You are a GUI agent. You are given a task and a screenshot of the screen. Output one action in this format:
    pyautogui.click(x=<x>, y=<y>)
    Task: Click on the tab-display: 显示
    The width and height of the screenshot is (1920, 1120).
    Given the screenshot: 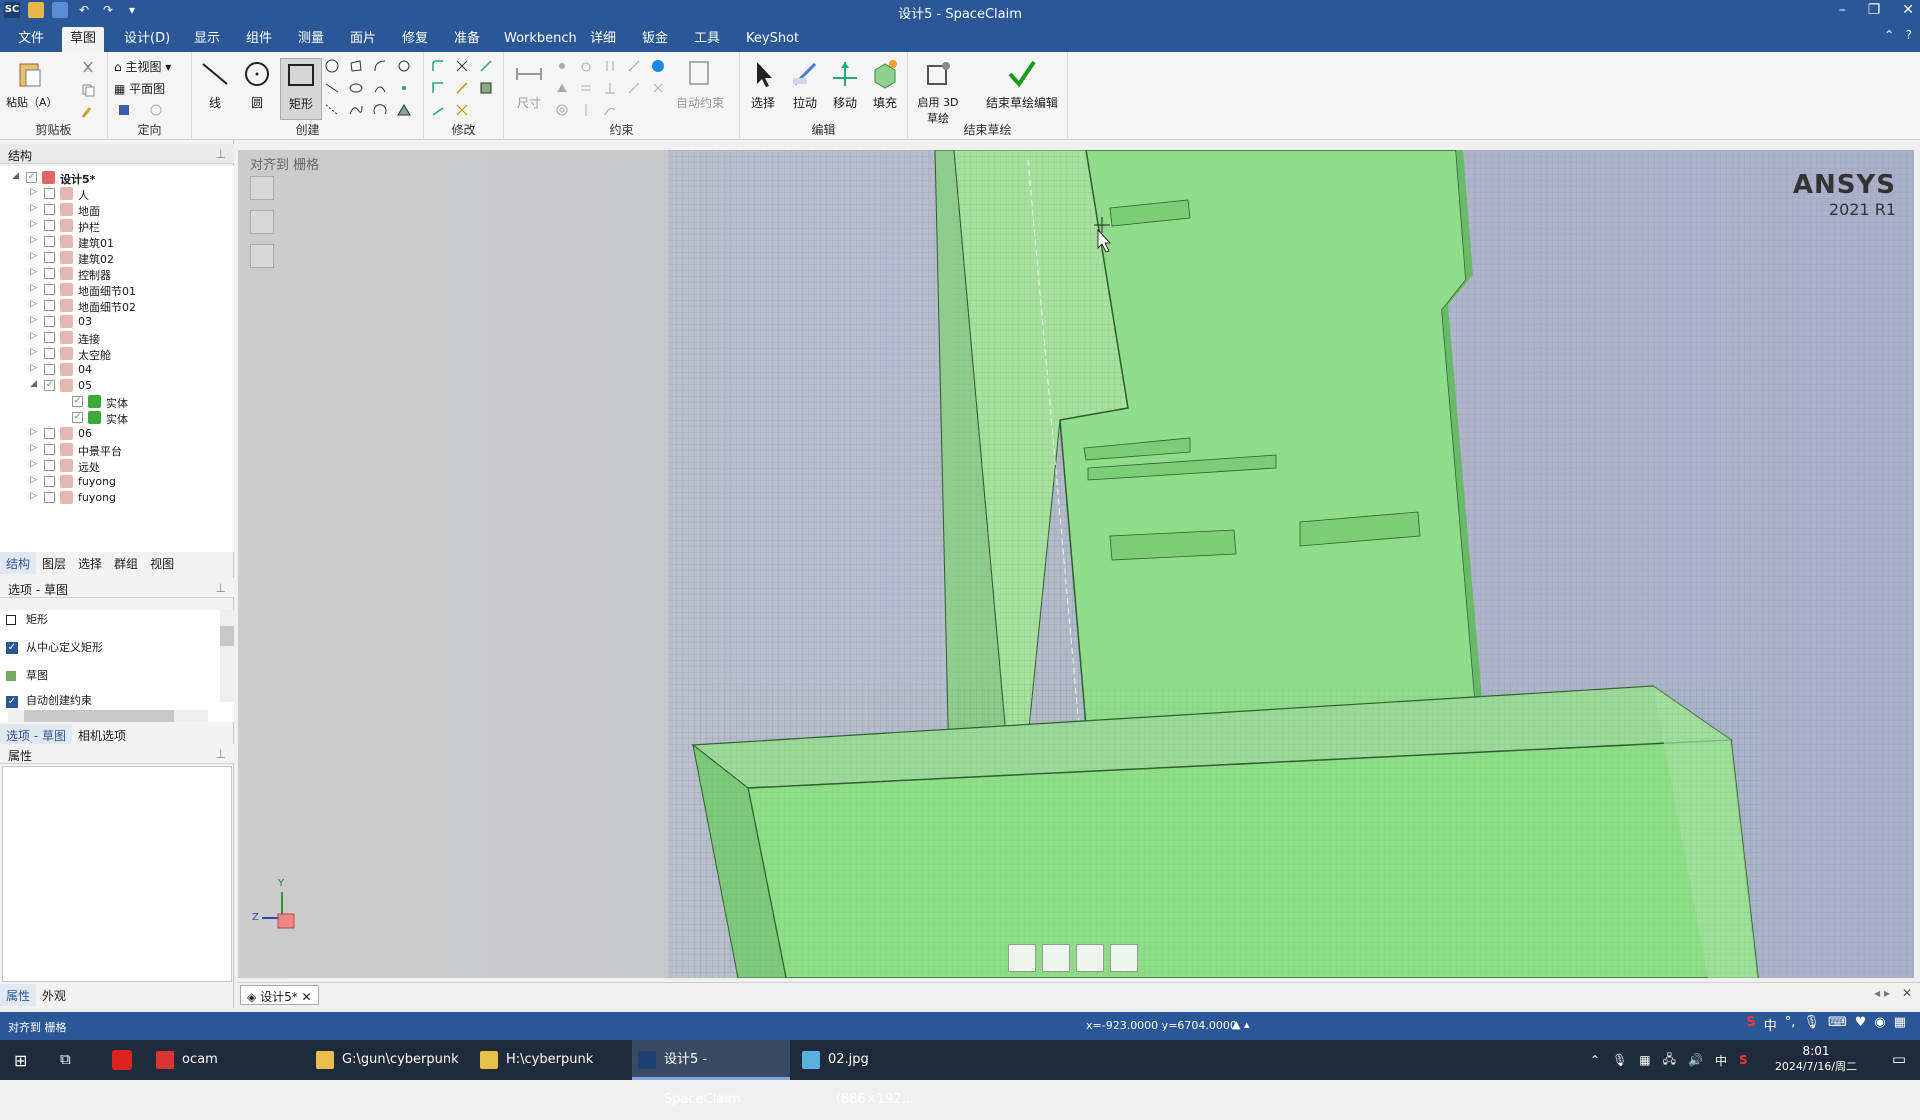 What is the action you would take?
    pyautogui.click(x=207, y=39)
    